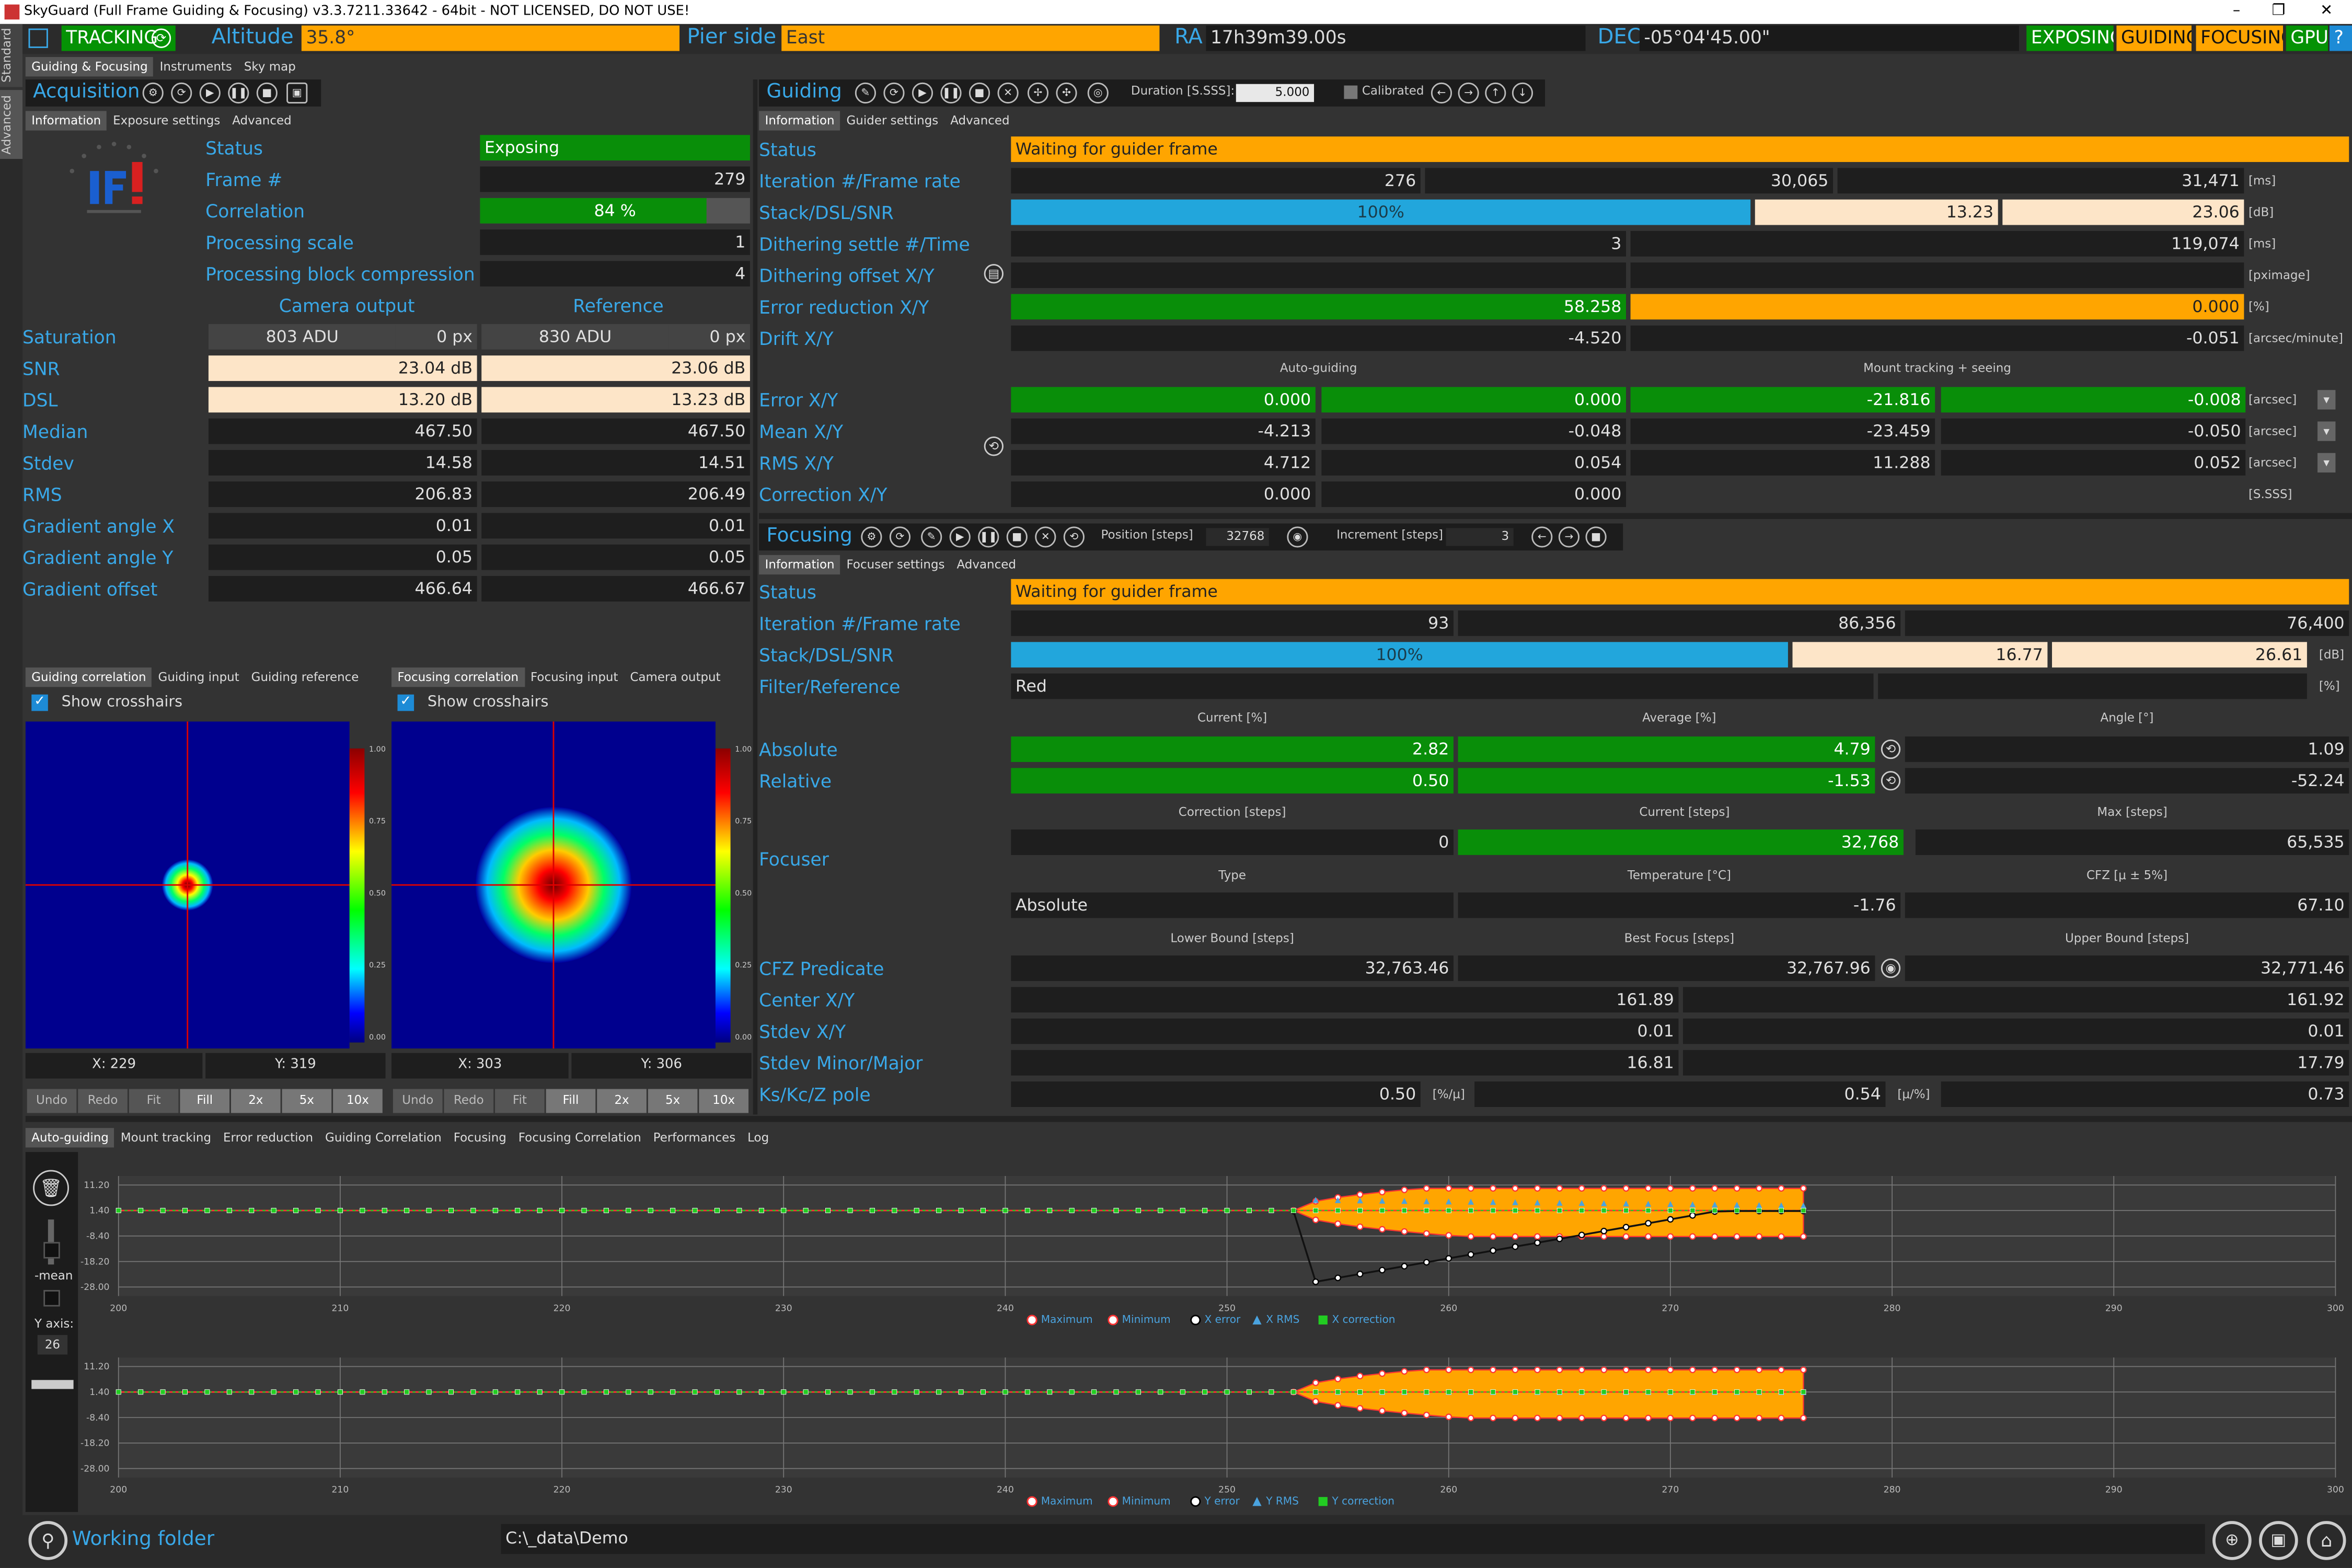 The image size is (2352, 1568). I want to click on focus-in-icon: ←, so click(1542, 537).